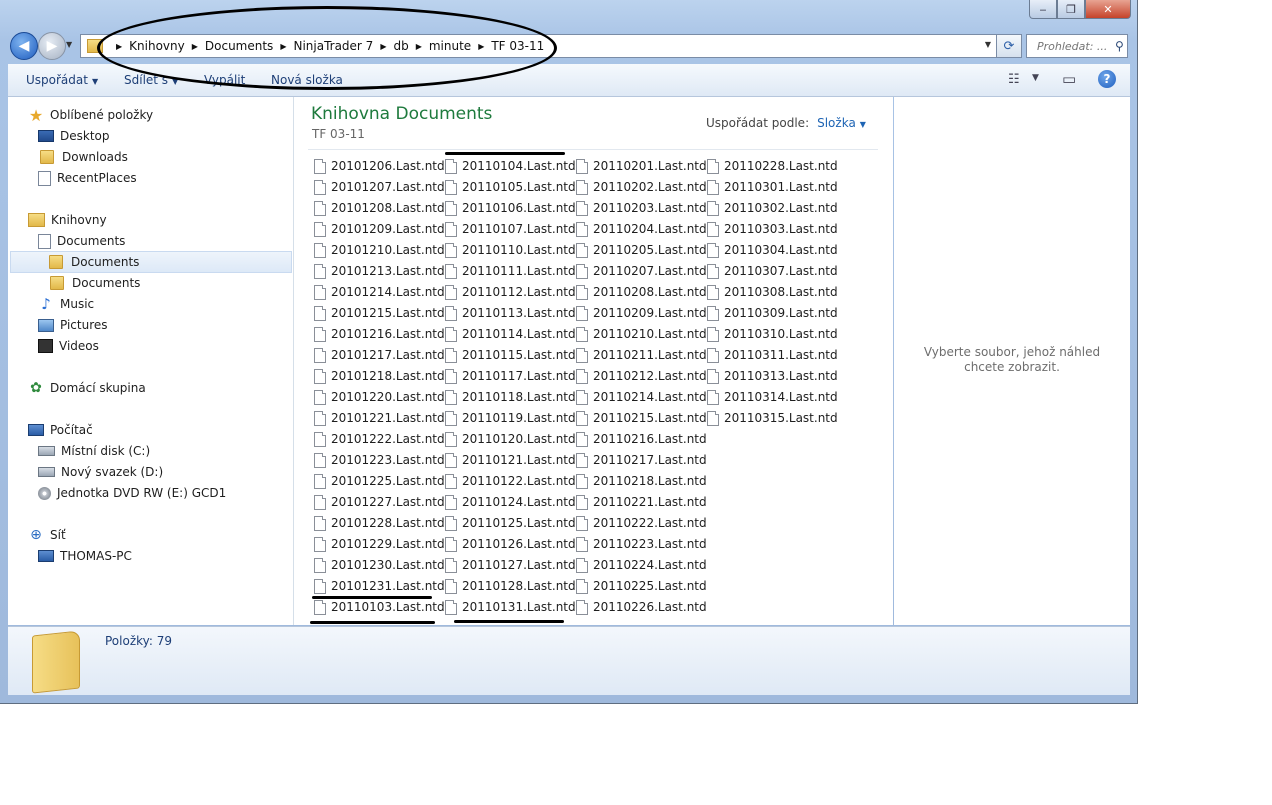  What do you see at coordinates (641, 313) in the screenshot?
I see `file-item: 20110209.Last.ntd` at bounding box center [641, 313].